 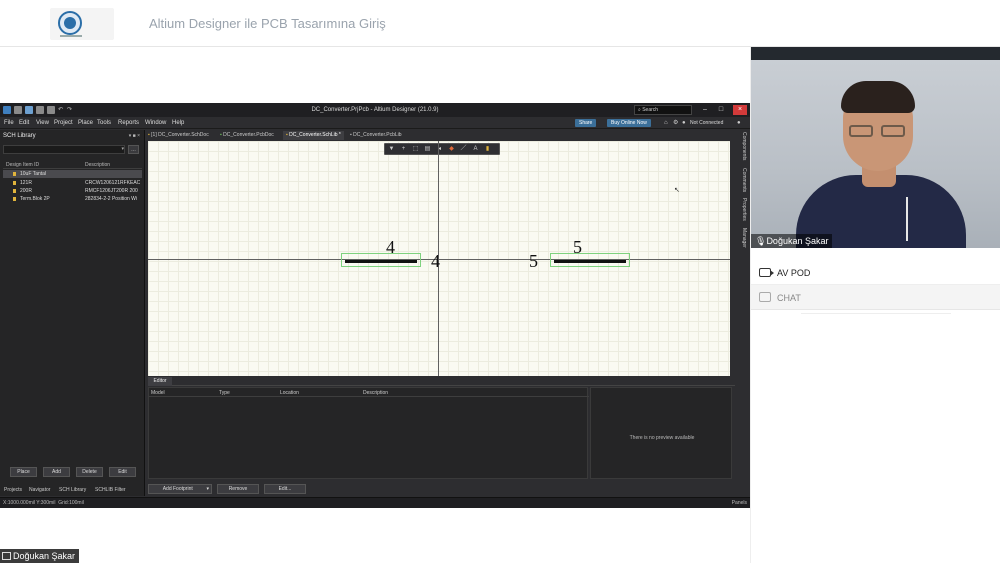 I want to click on schlib-icon: ▪, so click(x=287, y=135).